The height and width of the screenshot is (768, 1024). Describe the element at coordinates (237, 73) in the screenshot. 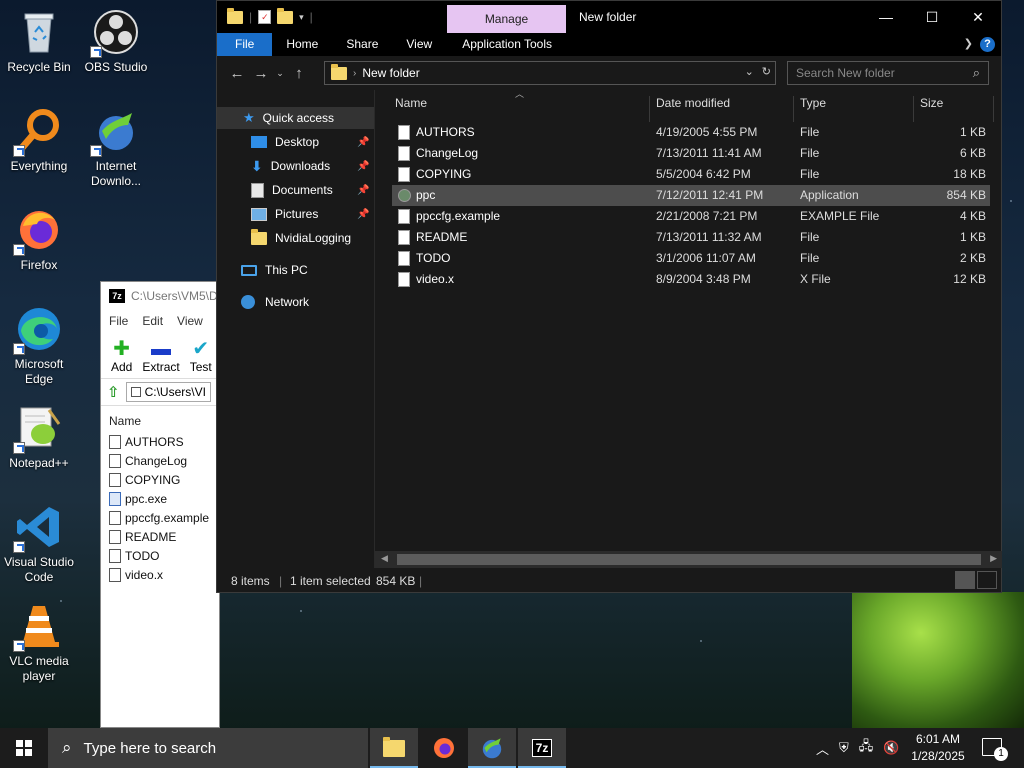

I see `back-arrow-icon: ←` at that location.